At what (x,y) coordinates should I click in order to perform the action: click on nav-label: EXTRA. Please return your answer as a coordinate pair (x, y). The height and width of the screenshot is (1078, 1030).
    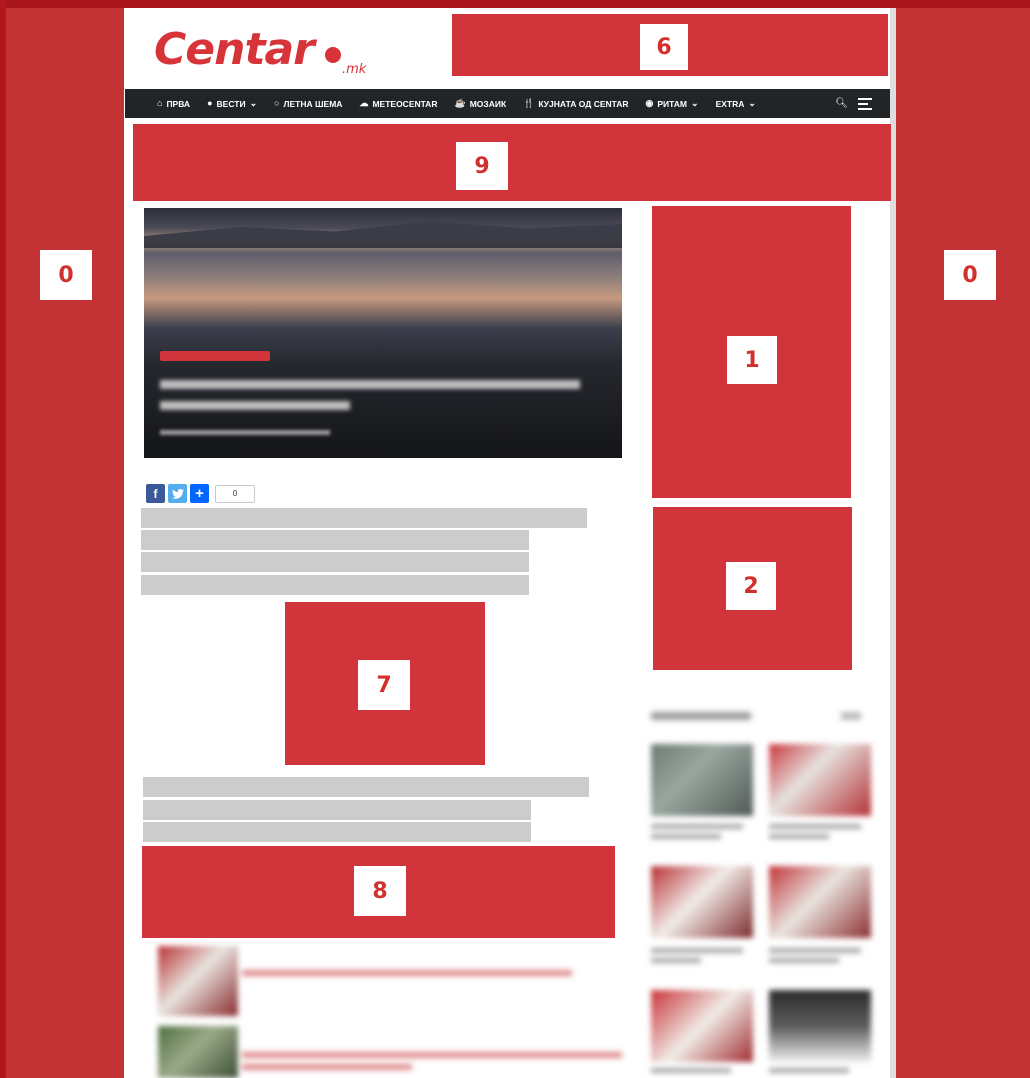
    Looking at the image, I should click on (730, 103).